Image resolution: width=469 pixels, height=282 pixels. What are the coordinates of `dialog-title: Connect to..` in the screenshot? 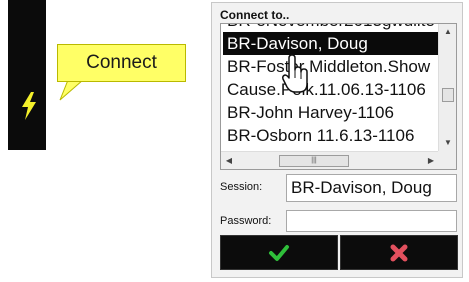 It's located at (255, 15).